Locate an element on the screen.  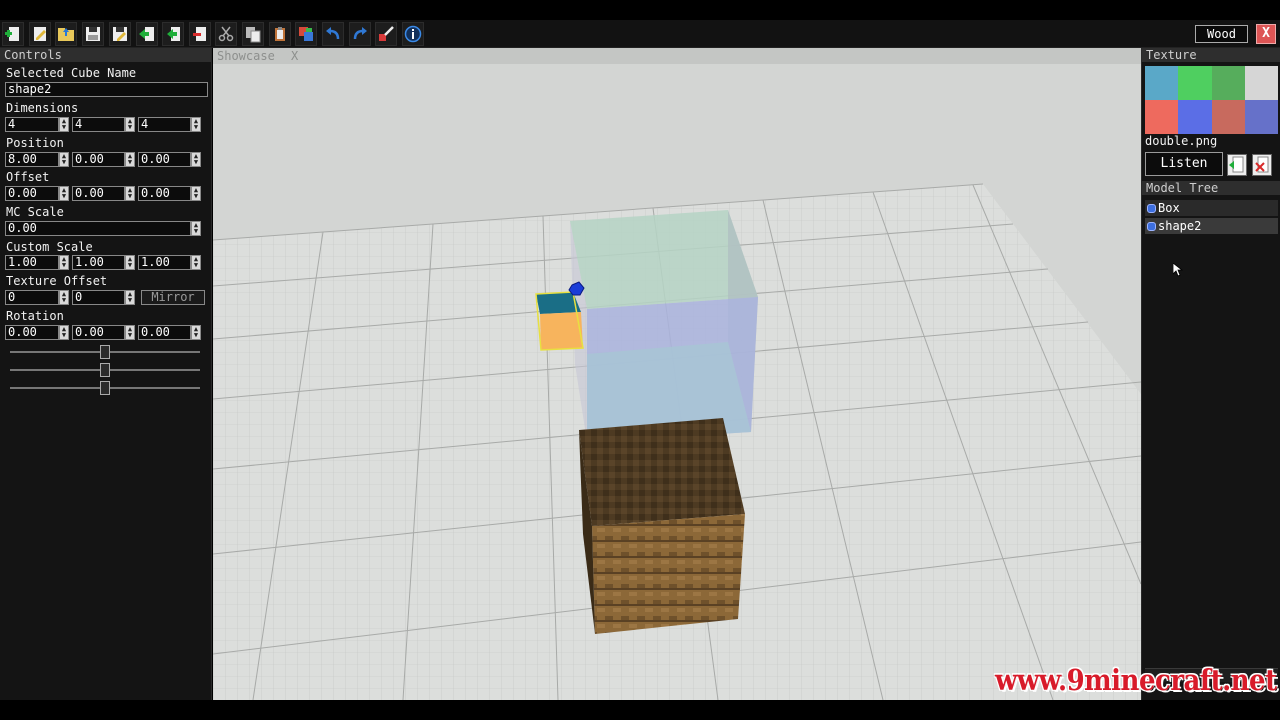
new-project-button is located at coordinates (13, 34).